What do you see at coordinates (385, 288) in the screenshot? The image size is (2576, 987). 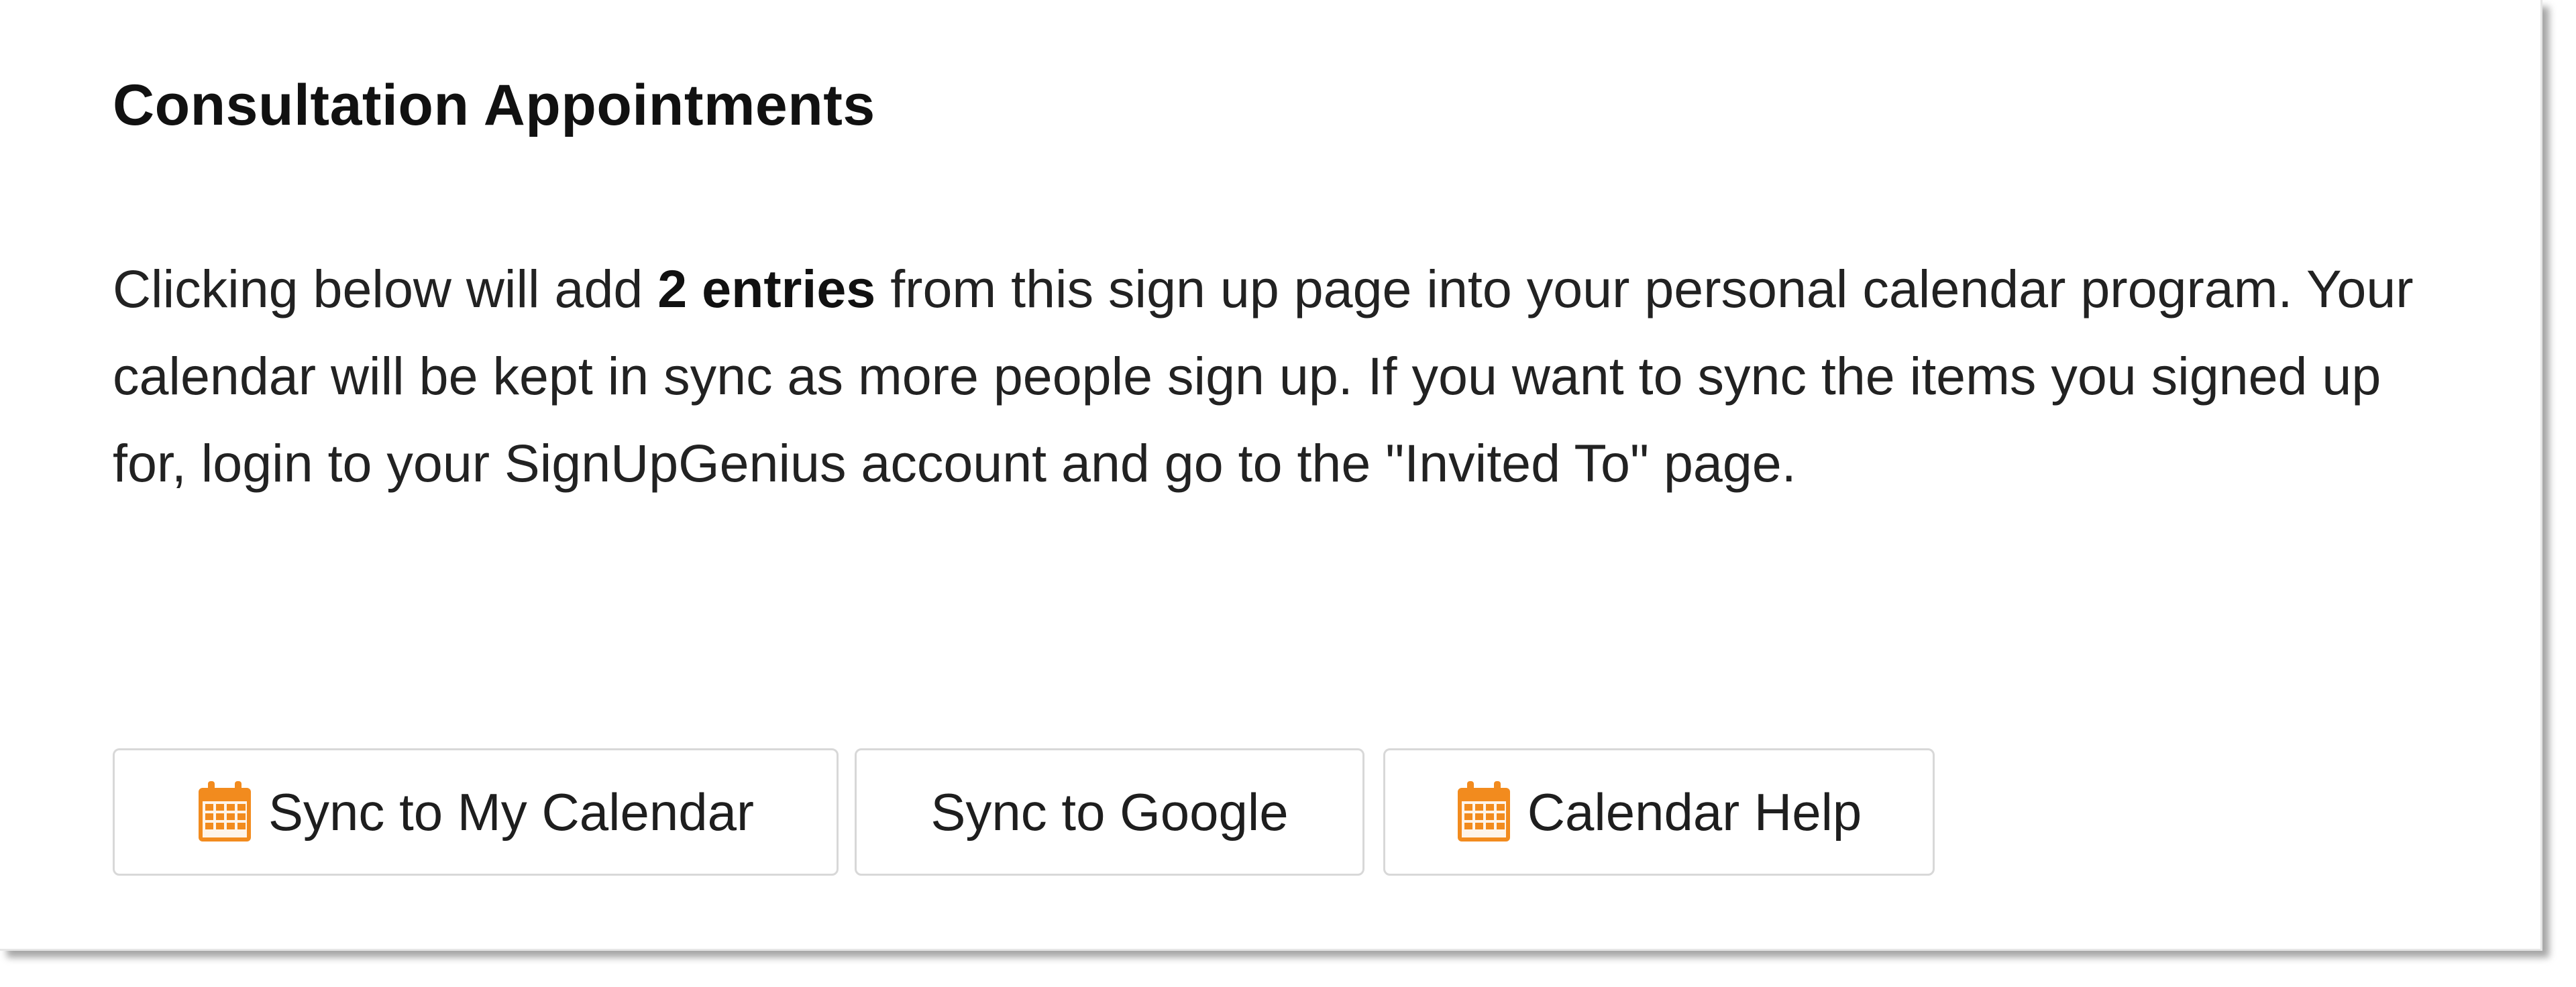 I see `description-text-start: Clicking below will add` at bounding box center [385, 288].